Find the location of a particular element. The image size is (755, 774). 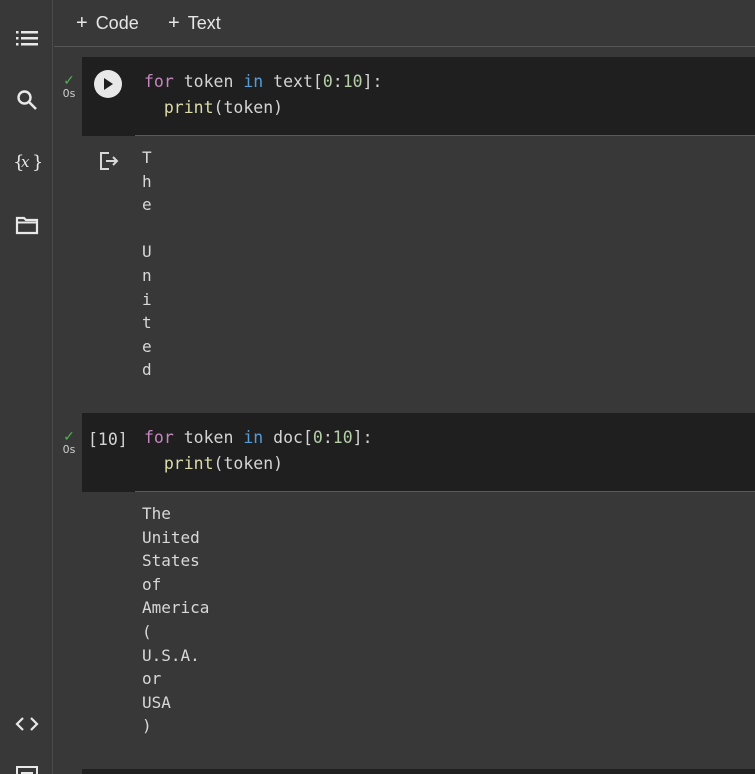

code-cell: for token in text[0:10]: print(token) is located at coordinates (418, 96).